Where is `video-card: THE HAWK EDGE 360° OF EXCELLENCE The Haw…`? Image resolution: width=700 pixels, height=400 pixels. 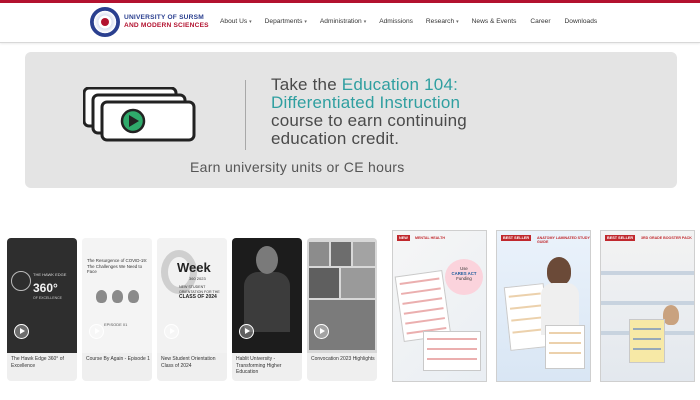 video-card: THE HAWK EDGE 360° OF EXCELLENCE The Haw… is located at coordinates (42, 309).